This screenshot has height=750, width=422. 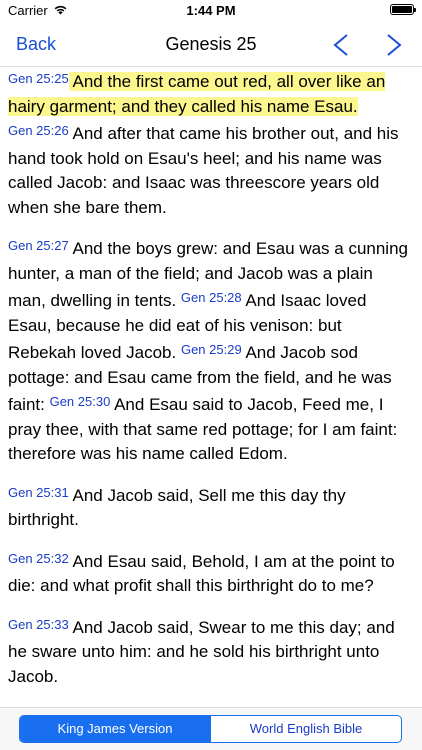 I want to click on verse-reference: Gen 25:29, so click(x=211, y=349).